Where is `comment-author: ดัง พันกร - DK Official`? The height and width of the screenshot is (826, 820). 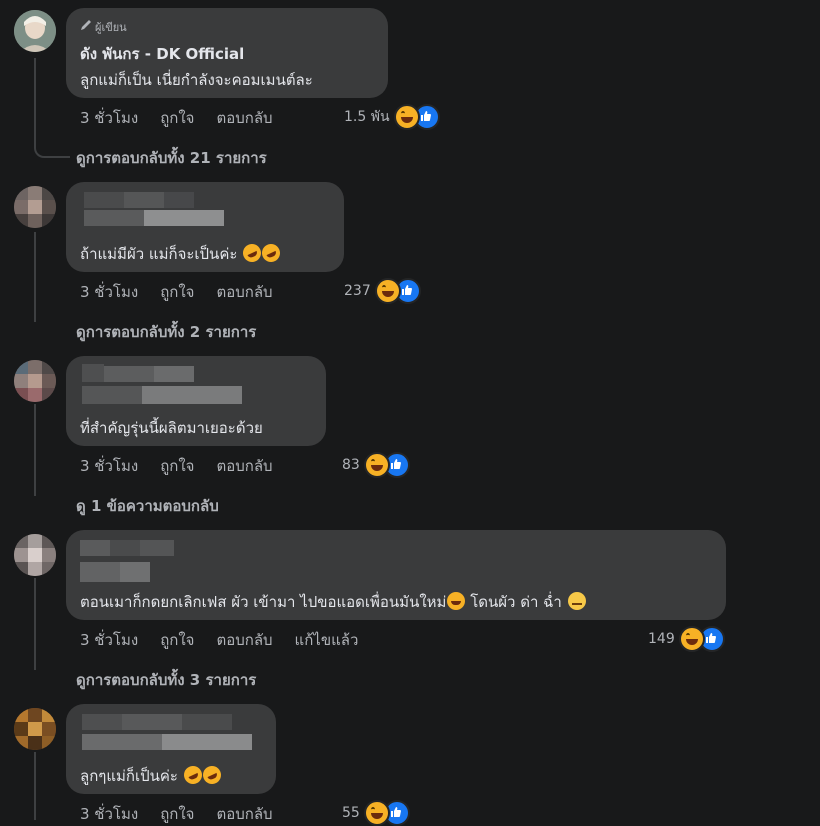 comment-author: ดัง พันกร - DK Official is located at coordinates (162, 54).